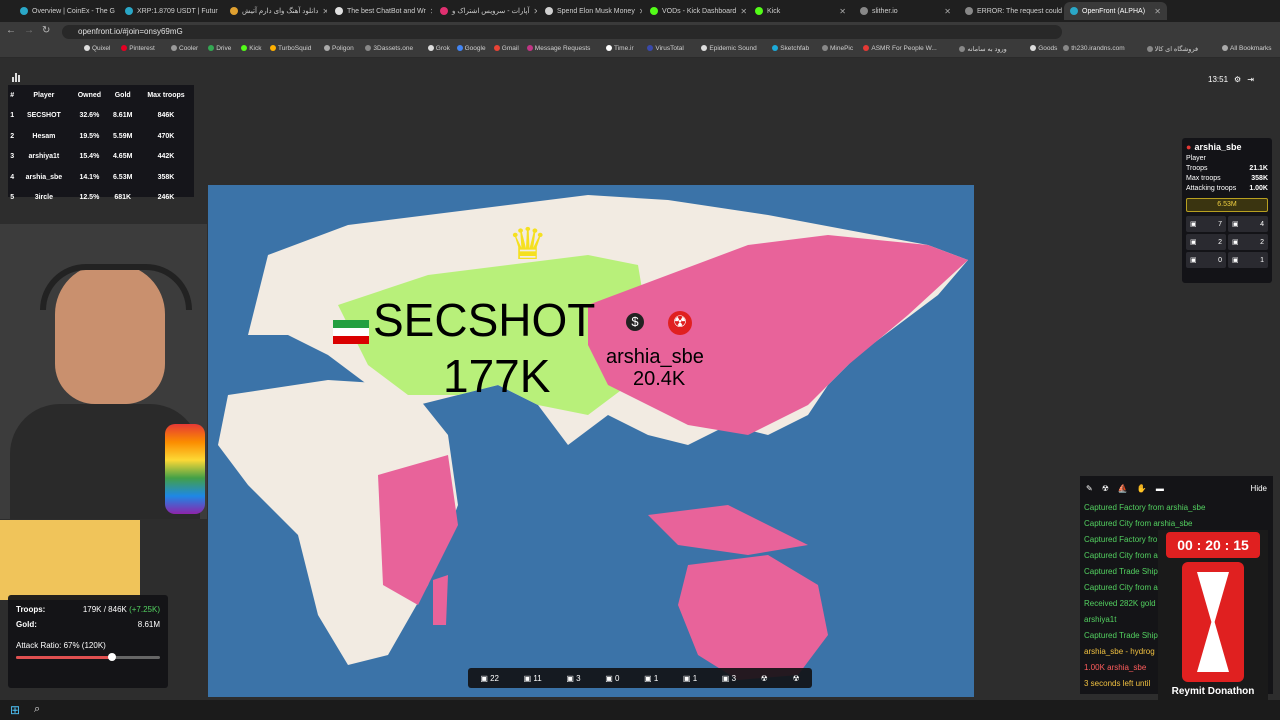 This screenshot has height=720, width=1280. What do you see at coordinates (17, 77) in the screenshot?
I see `leaderboard-toggle-icon` at bounding box center [17, 77].